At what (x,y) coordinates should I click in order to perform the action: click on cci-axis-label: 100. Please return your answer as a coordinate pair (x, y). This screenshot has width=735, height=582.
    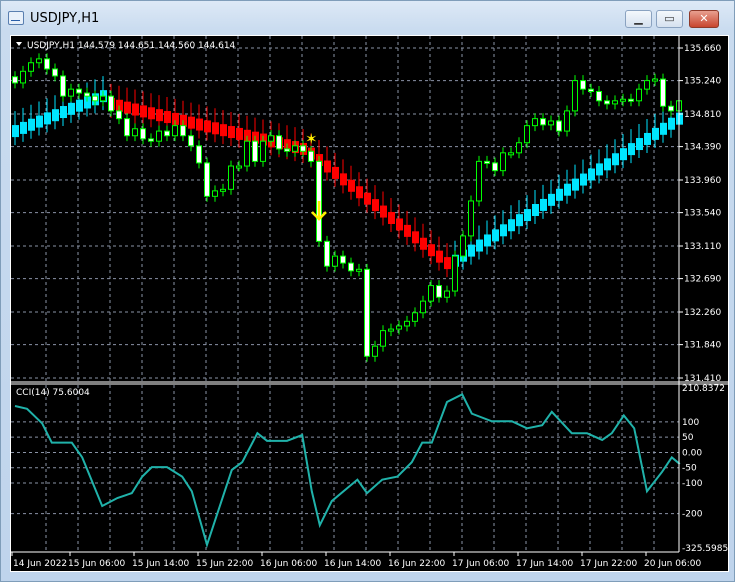
    Looking at the image, I should click on (690, 423).